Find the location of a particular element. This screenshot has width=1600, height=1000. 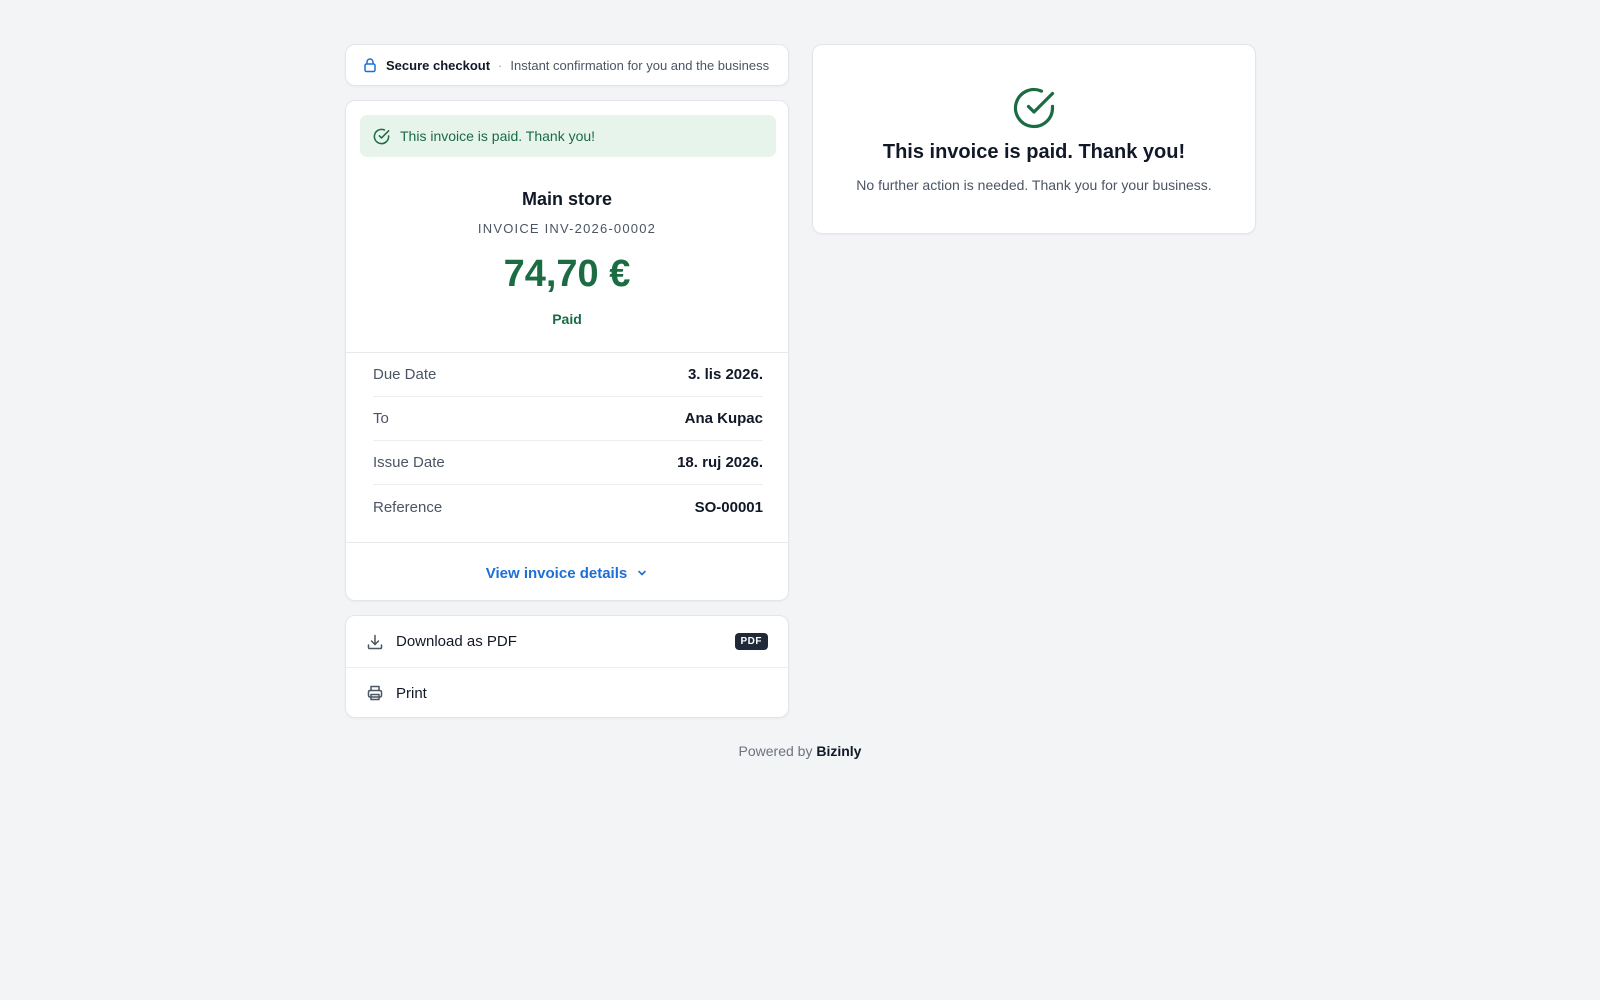

detail-value: 18. ruj 2026. is located at coordinates (720, 462).